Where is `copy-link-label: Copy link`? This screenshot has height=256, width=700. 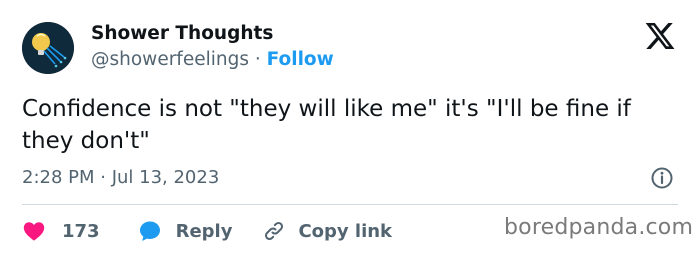
copy-link-label: Copy link is located at coordinates (345, 231).